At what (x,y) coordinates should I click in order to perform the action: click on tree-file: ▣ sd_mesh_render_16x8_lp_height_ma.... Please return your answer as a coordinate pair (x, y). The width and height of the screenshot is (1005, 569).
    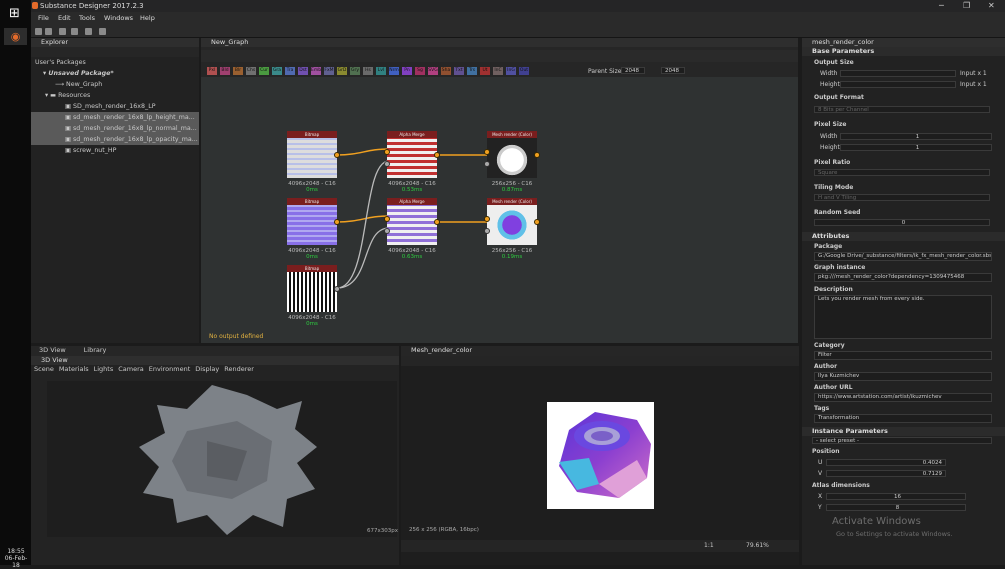
    Looking at the image, I should click on (115, 117).